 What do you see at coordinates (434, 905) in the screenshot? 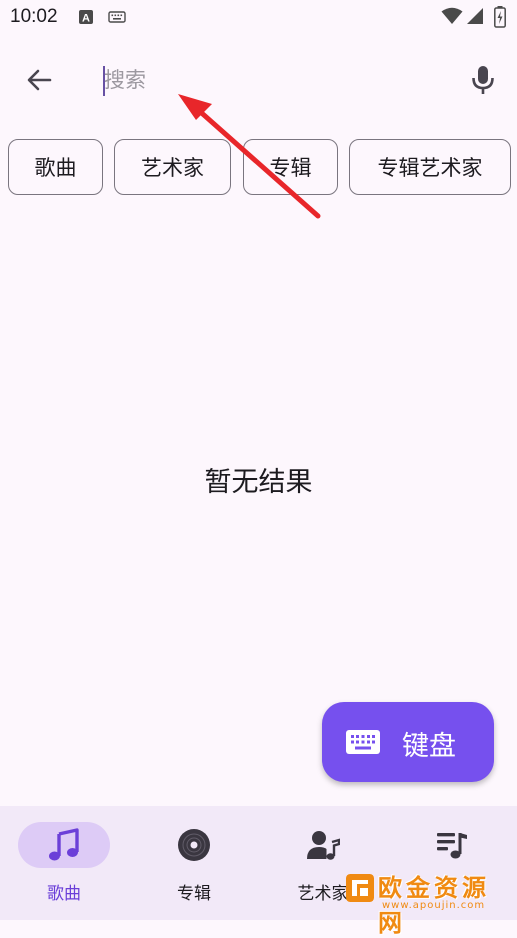
I see `watermark-url: www.apoujin.com` at bounding box center [434, 905].